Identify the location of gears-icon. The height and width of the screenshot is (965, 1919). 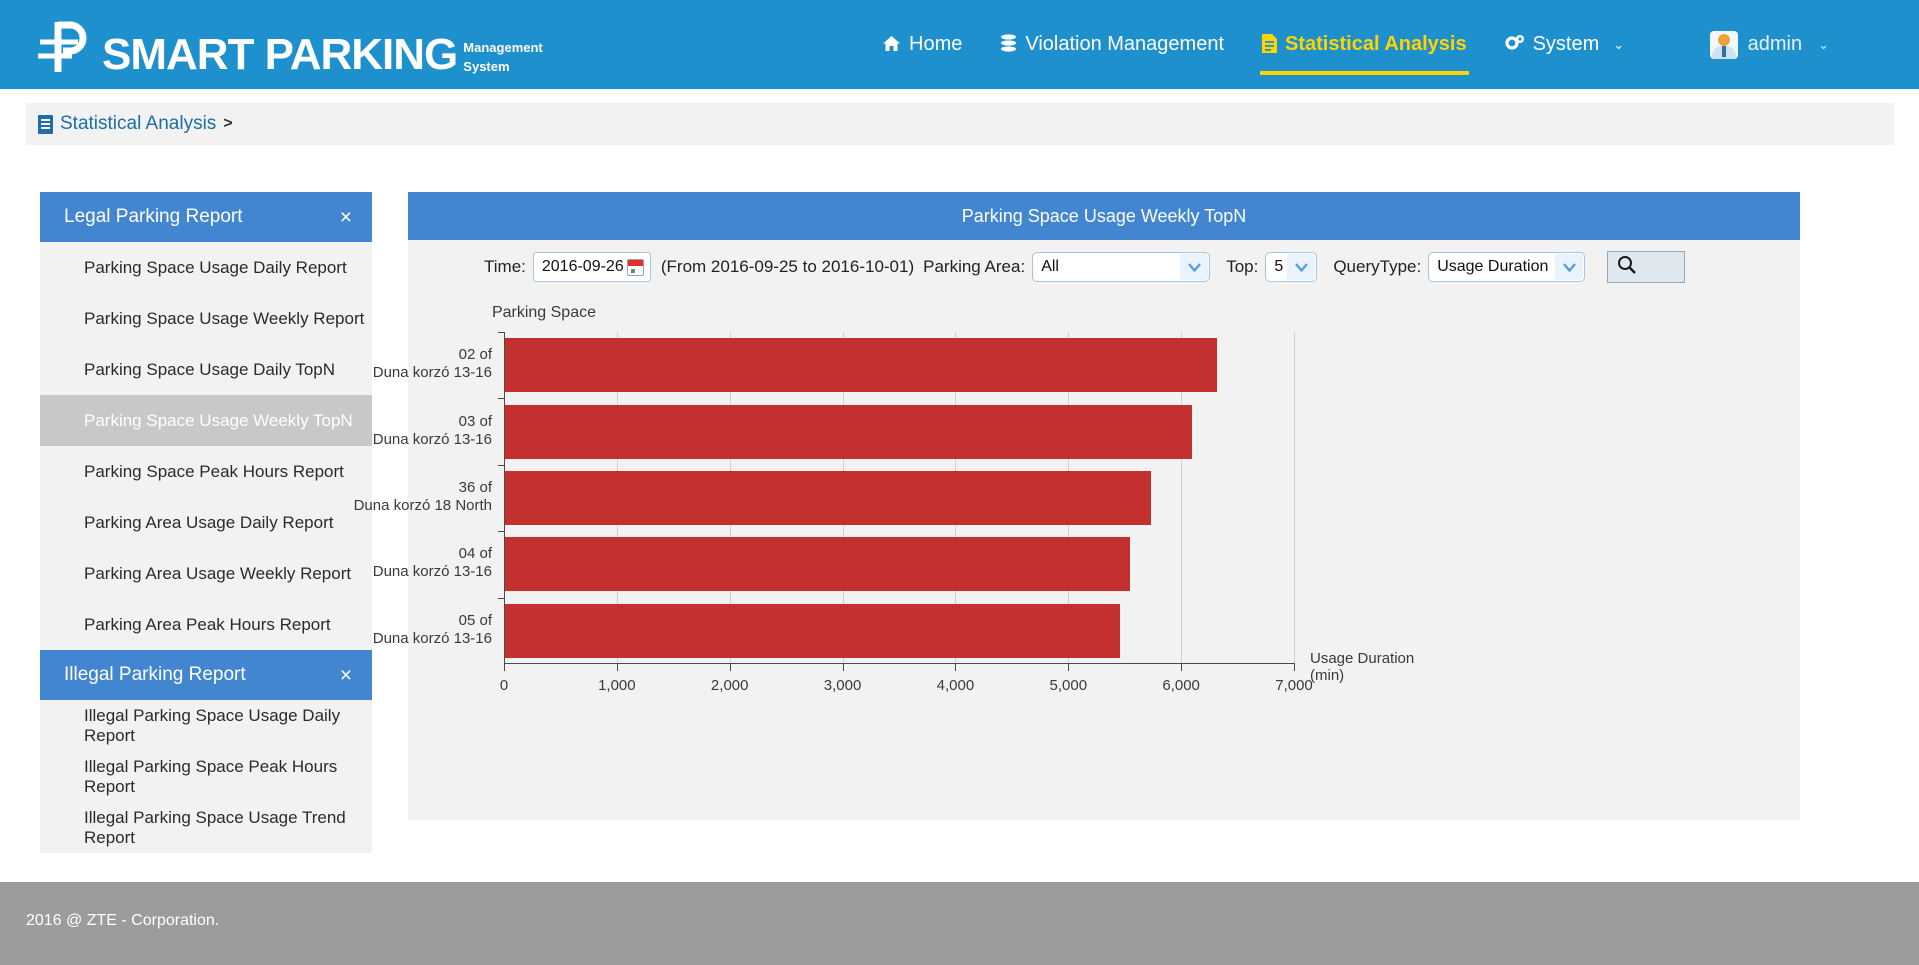
(1514, 44).